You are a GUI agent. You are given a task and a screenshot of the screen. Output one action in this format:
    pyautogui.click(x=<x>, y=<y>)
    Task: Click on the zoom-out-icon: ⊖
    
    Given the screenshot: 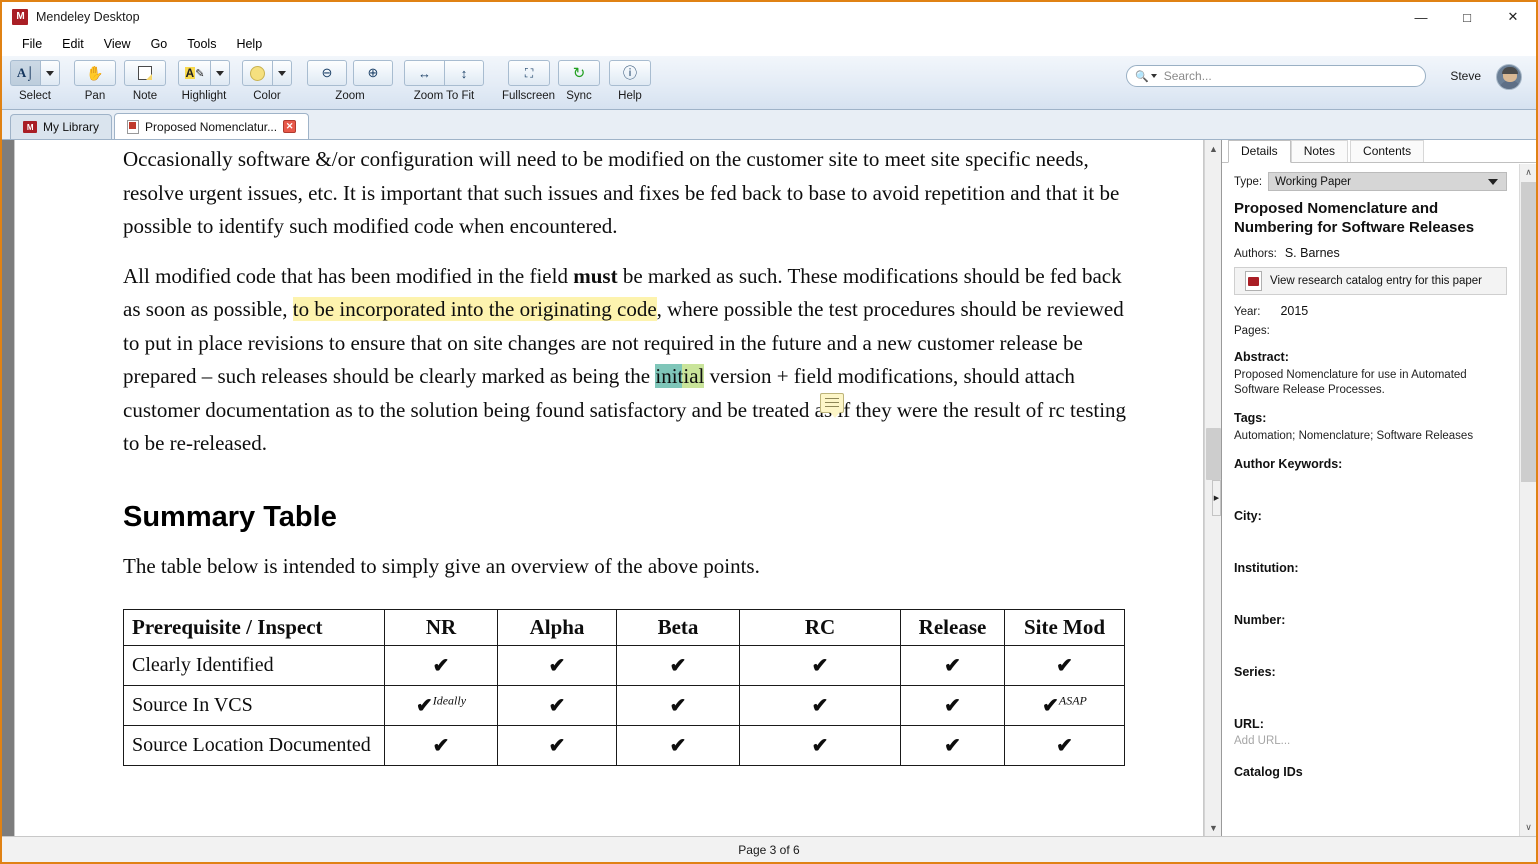 What is the action you would take?
    pyautogui.click(x=327, y=72)
    